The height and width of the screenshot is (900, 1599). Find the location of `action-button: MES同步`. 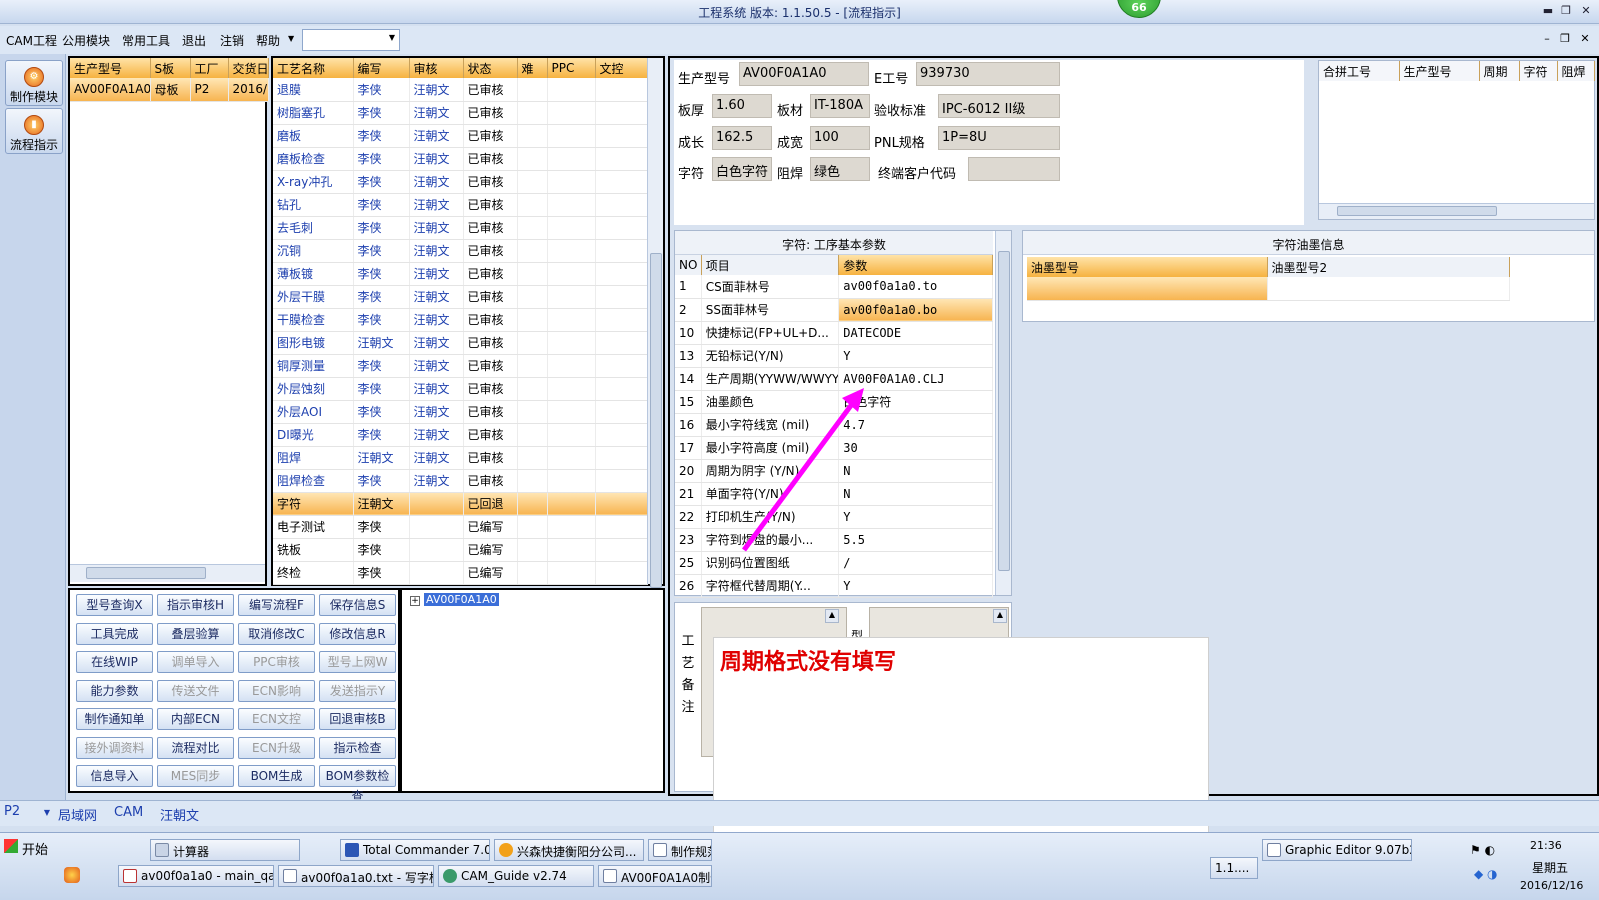

action-button: MES同步 is located at coordinates (195, 776).